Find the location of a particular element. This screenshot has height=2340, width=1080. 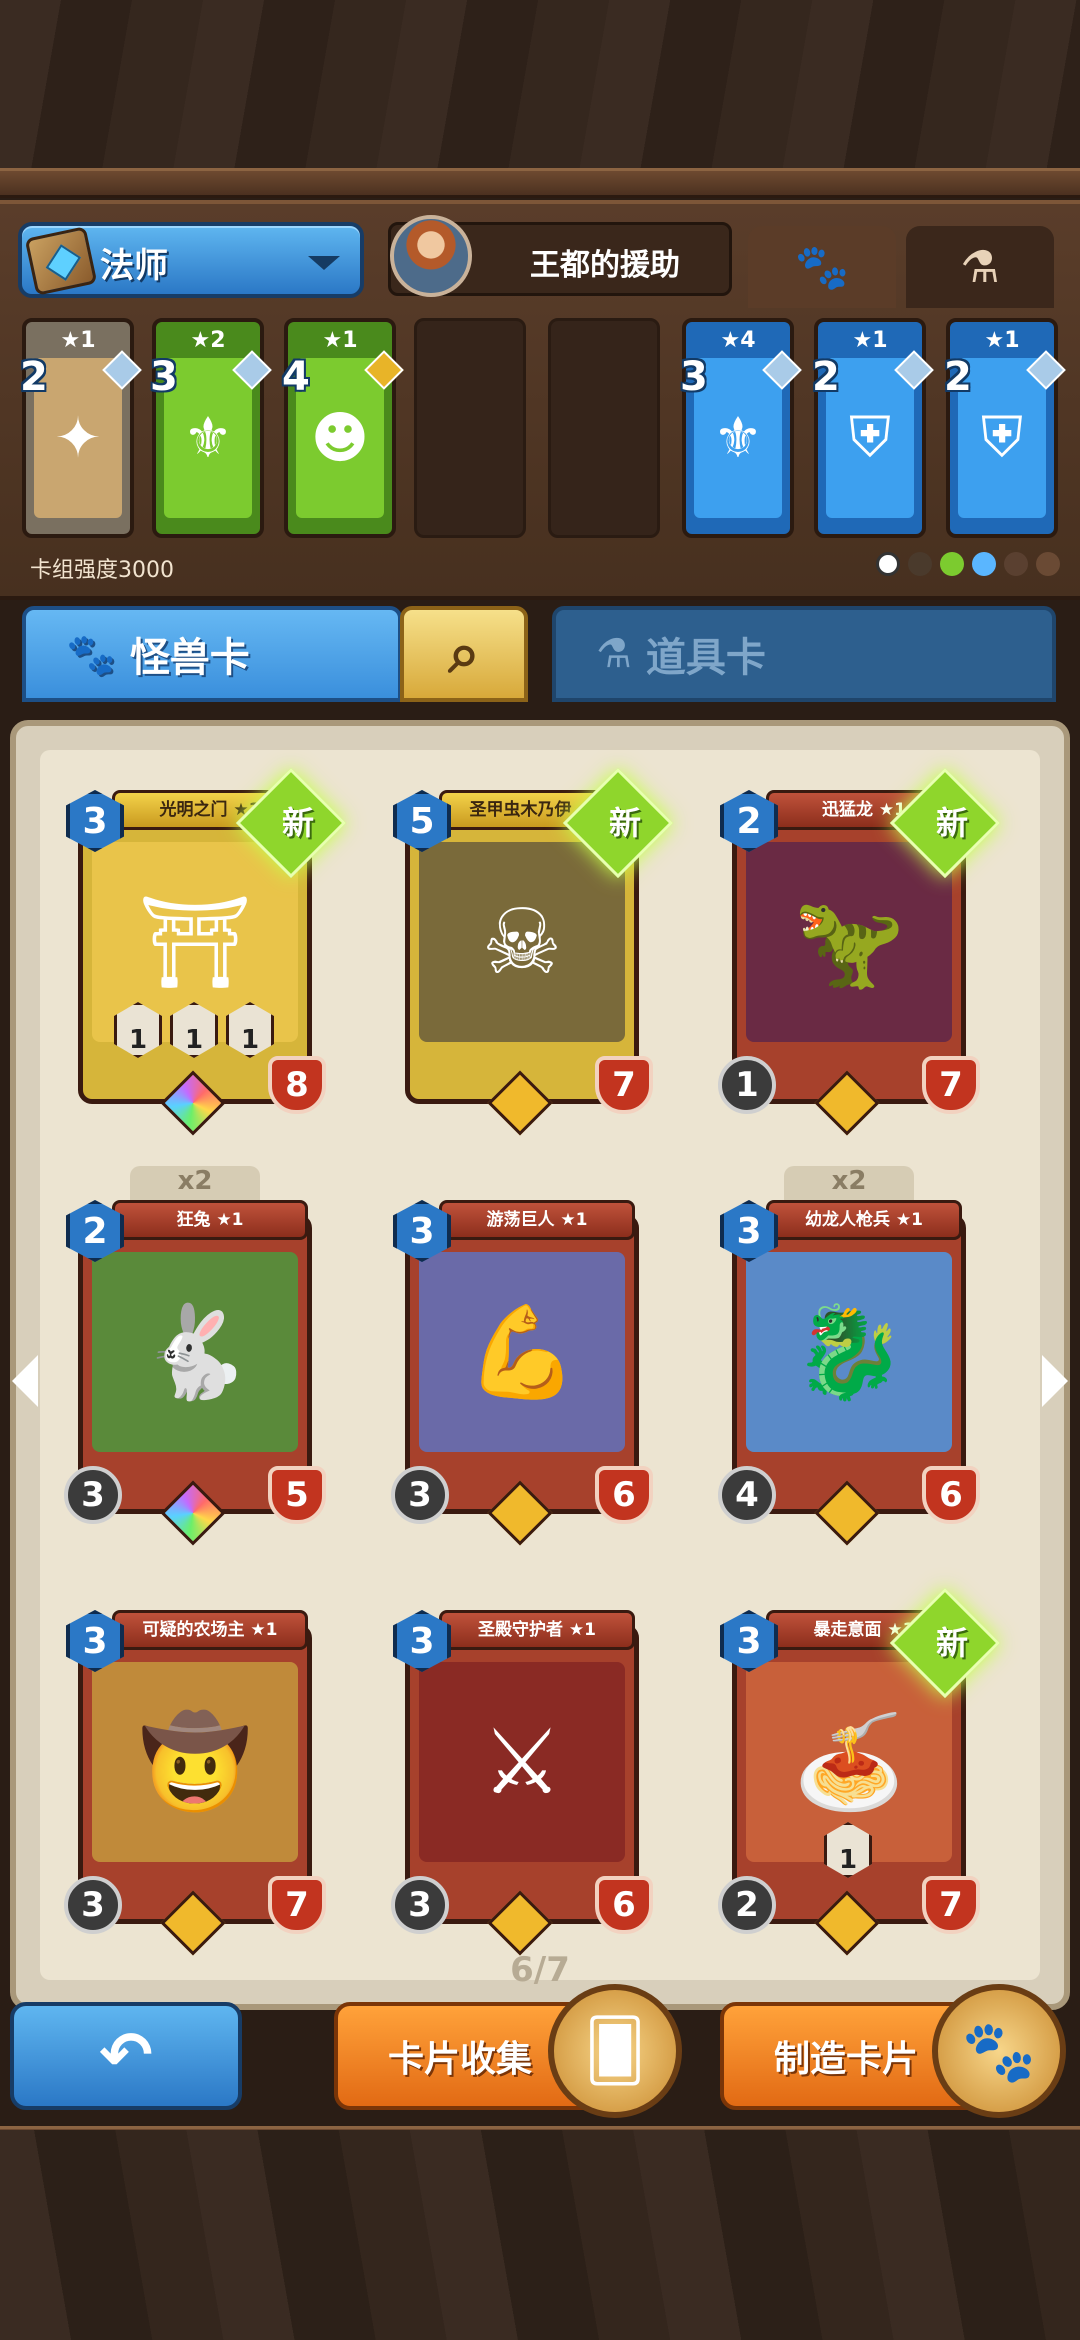

tab-item-filter: ⚗ is located at coordinates (980, 267).